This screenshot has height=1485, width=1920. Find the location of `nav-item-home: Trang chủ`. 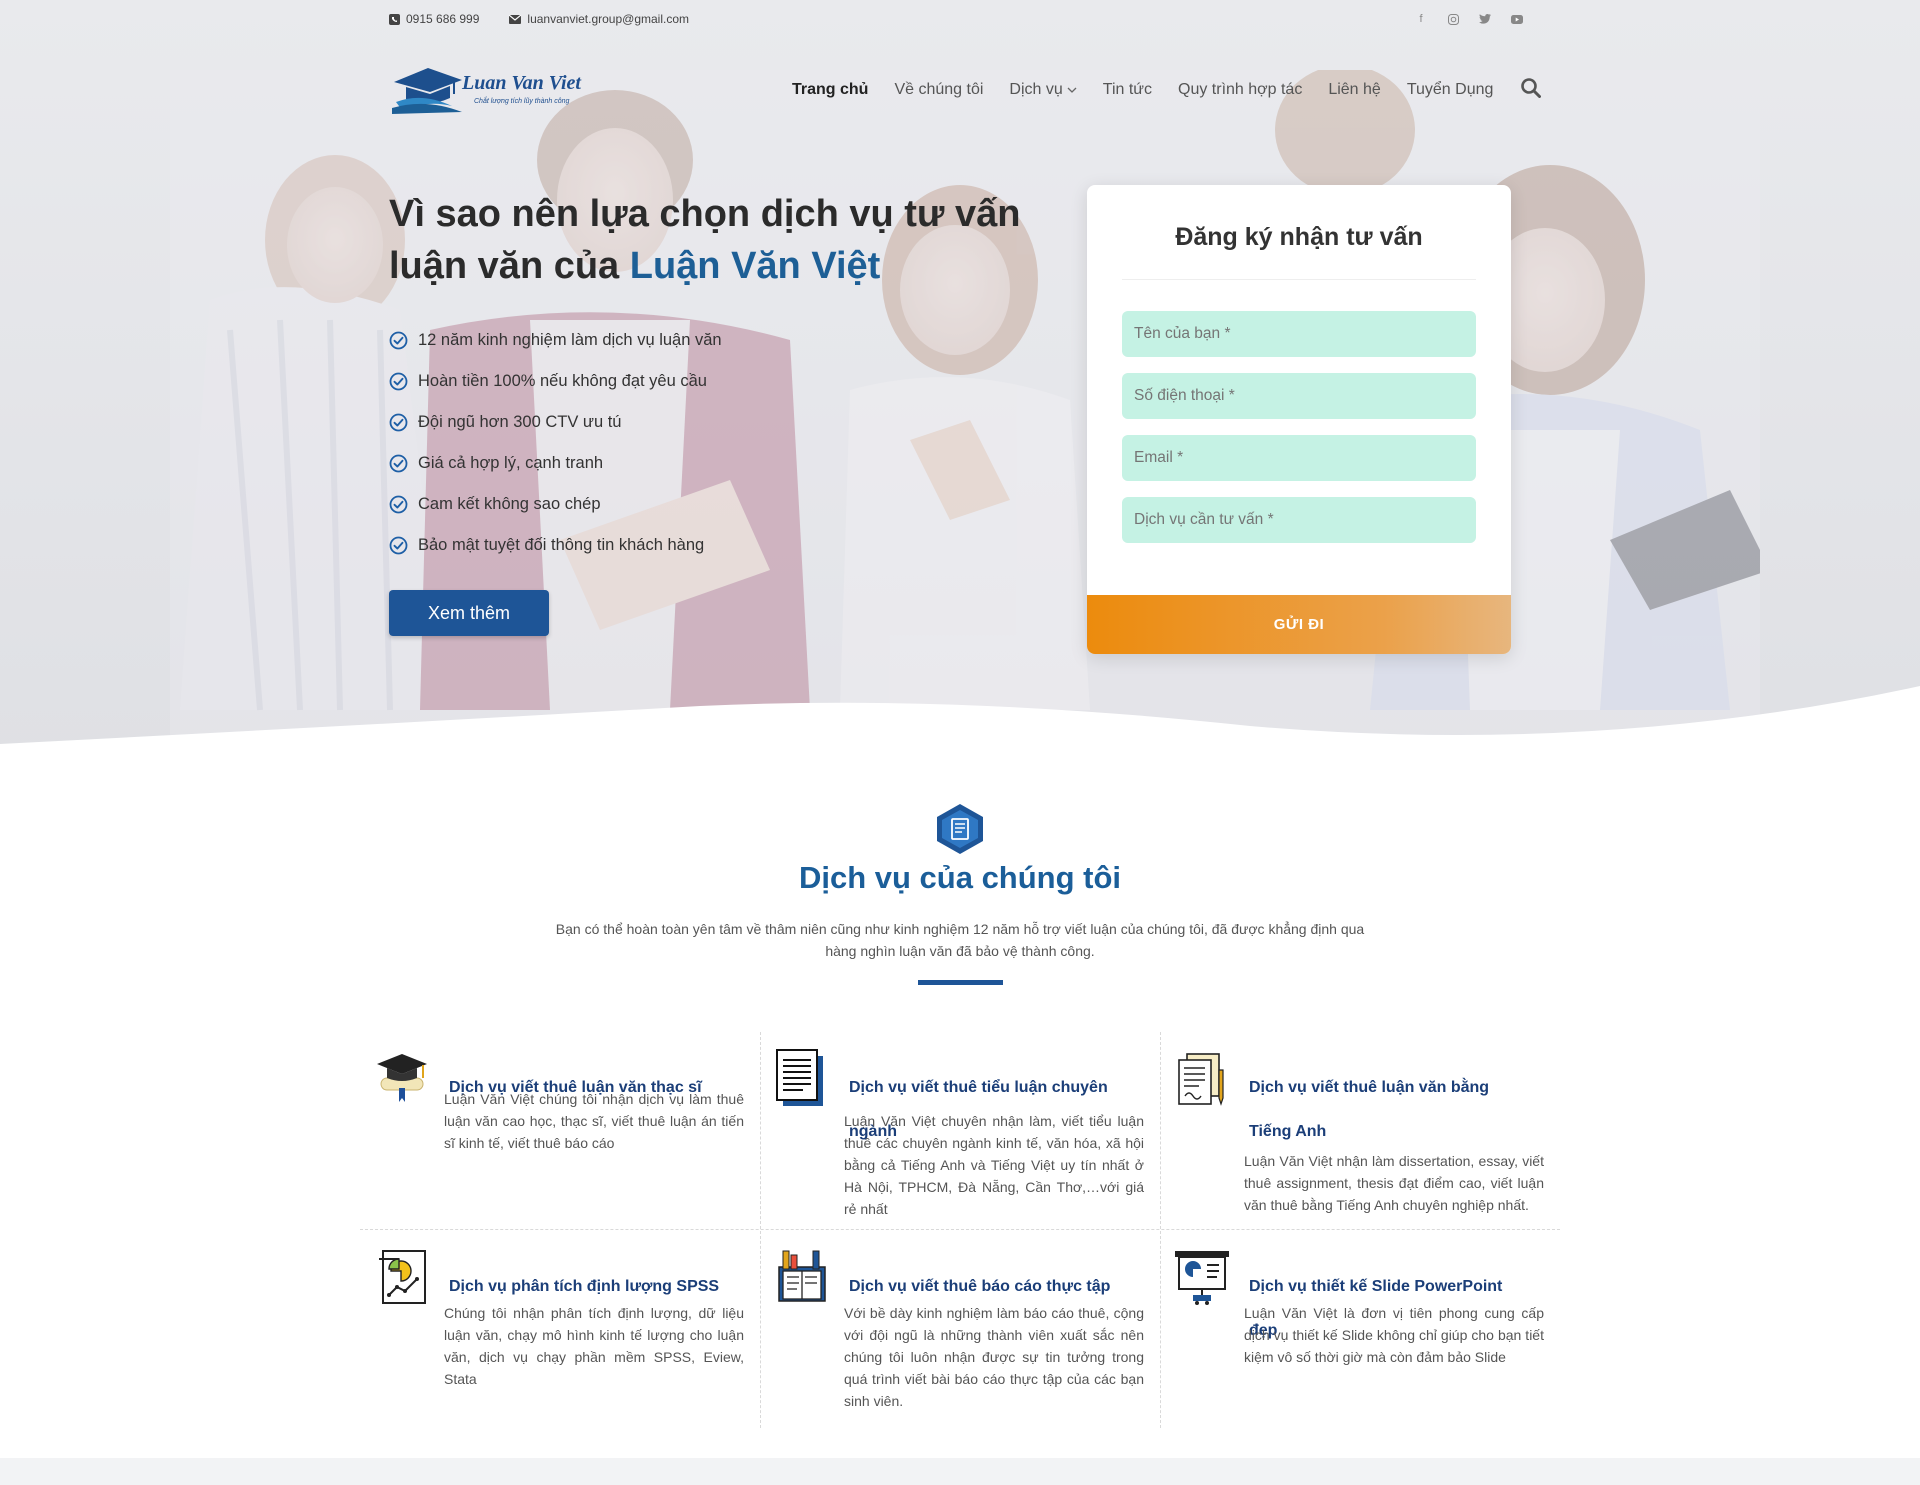

nav-item-home: Trang chủ is located at coordinates (830, 90).